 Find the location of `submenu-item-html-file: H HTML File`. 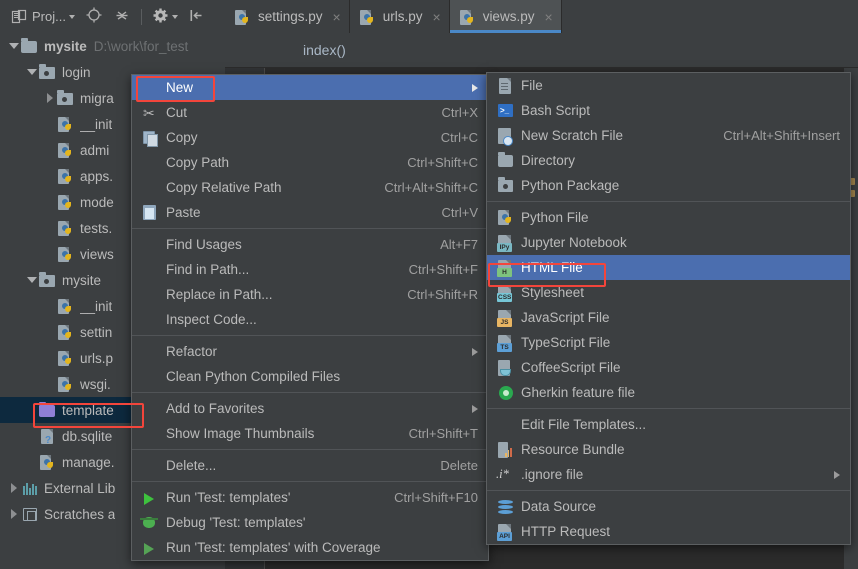

submenu-item-html-file: H HTML File is located at coordinates (668, 267).